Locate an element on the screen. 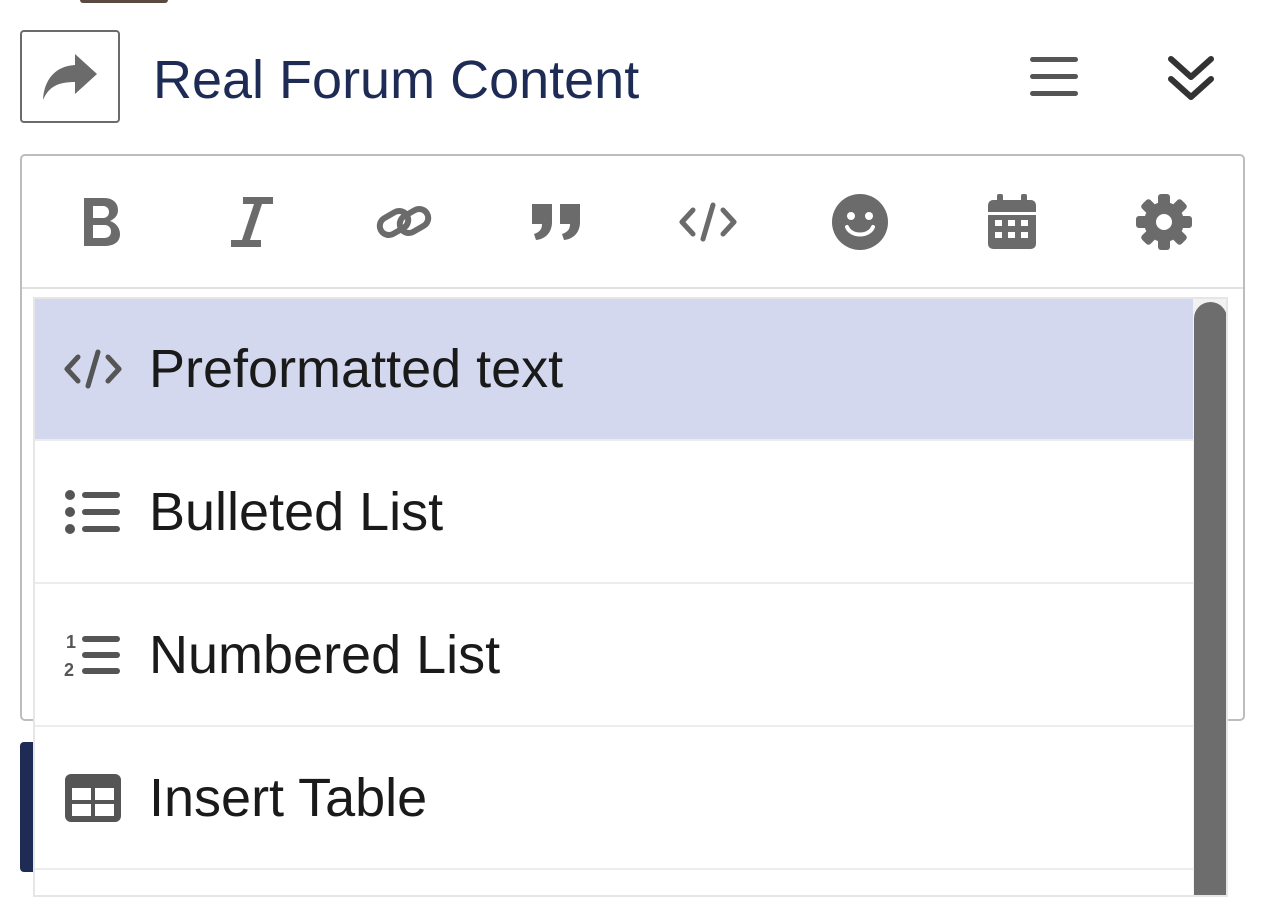 This screenshot has width=1263, height=897. share-arrow-icon is located at coordinates (70, 76).